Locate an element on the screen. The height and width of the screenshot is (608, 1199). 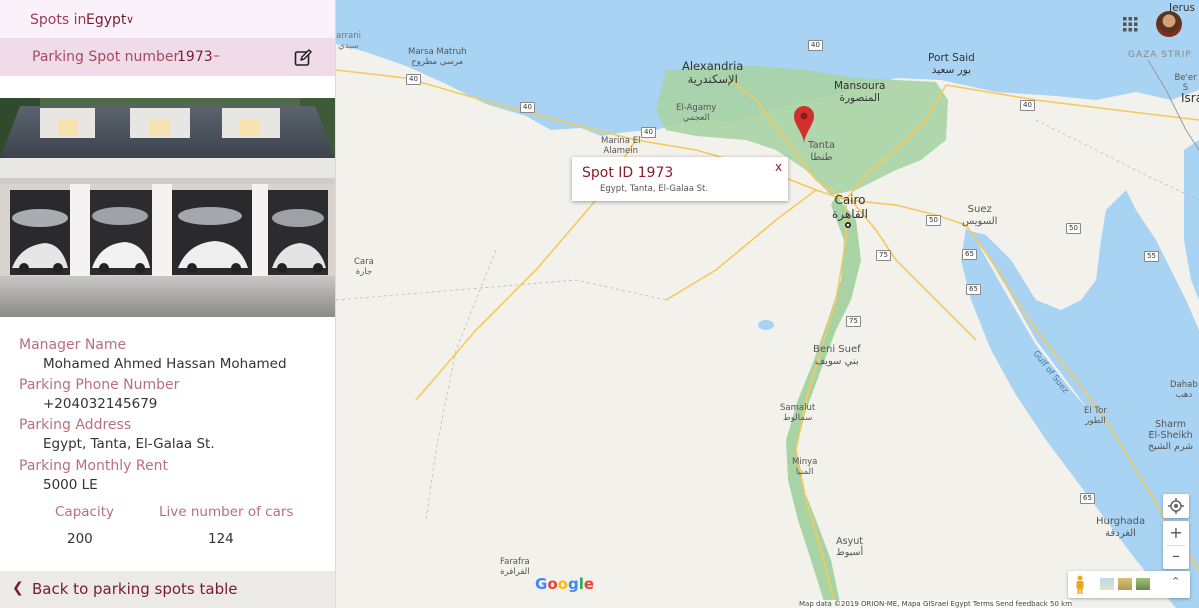
map-label-el-agamy: El-Agamy العجمي is located at coordinates (696, 113).